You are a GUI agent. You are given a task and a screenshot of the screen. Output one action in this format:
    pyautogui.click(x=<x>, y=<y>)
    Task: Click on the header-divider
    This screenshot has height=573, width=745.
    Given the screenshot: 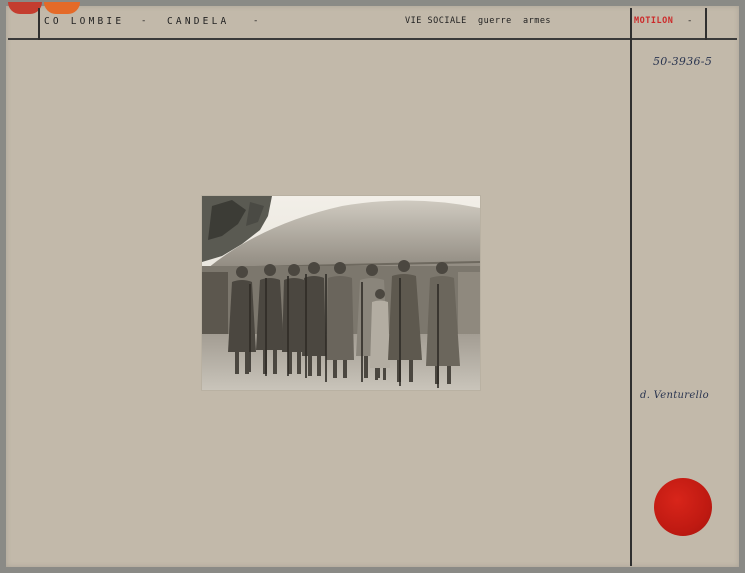 What is the action you would take?
    pyautogui.click(x=372, y=39)
    